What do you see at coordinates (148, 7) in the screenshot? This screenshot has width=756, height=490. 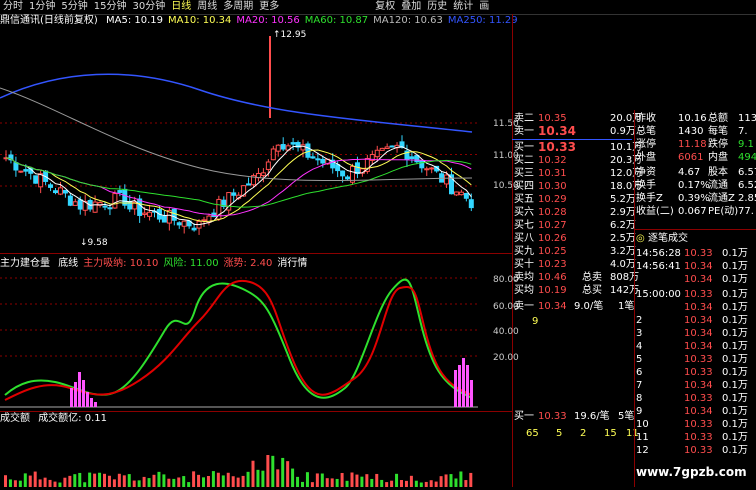 I see `period-tab: 30分钟` at bounding box center [148, 7].